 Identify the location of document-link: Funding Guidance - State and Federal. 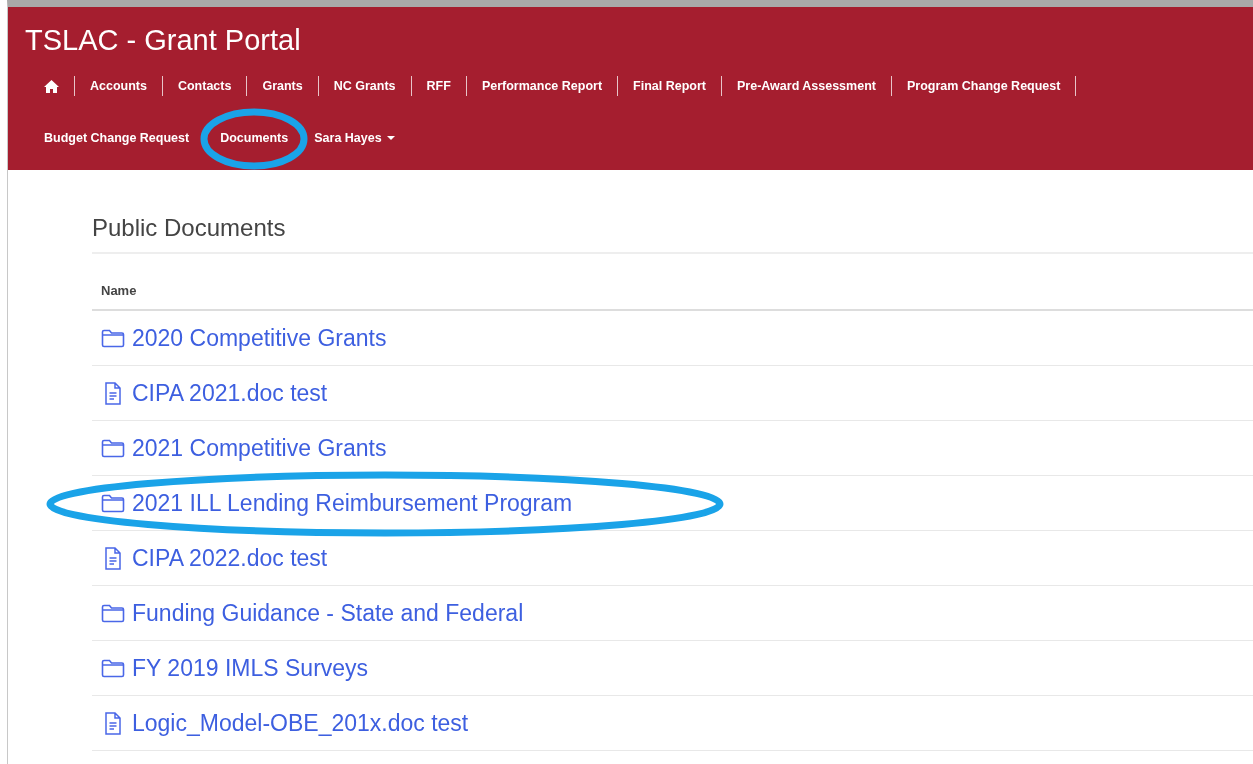
(328, 613).